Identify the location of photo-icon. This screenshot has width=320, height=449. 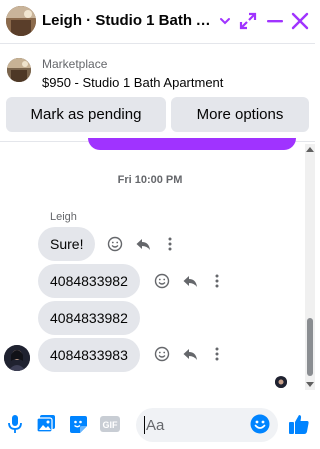
(46, 424).